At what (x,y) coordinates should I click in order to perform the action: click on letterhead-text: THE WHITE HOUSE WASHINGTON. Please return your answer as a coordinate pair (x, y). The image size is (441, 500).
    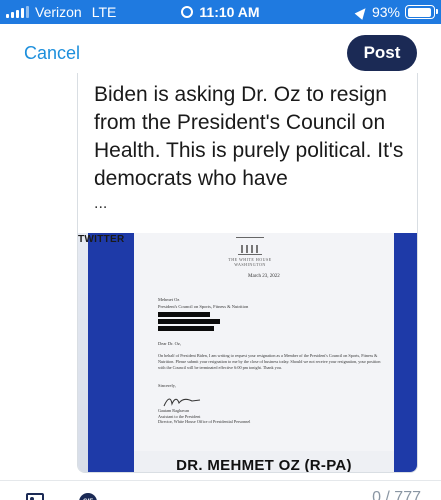
    Looking at the image, I should click on (250, 262).